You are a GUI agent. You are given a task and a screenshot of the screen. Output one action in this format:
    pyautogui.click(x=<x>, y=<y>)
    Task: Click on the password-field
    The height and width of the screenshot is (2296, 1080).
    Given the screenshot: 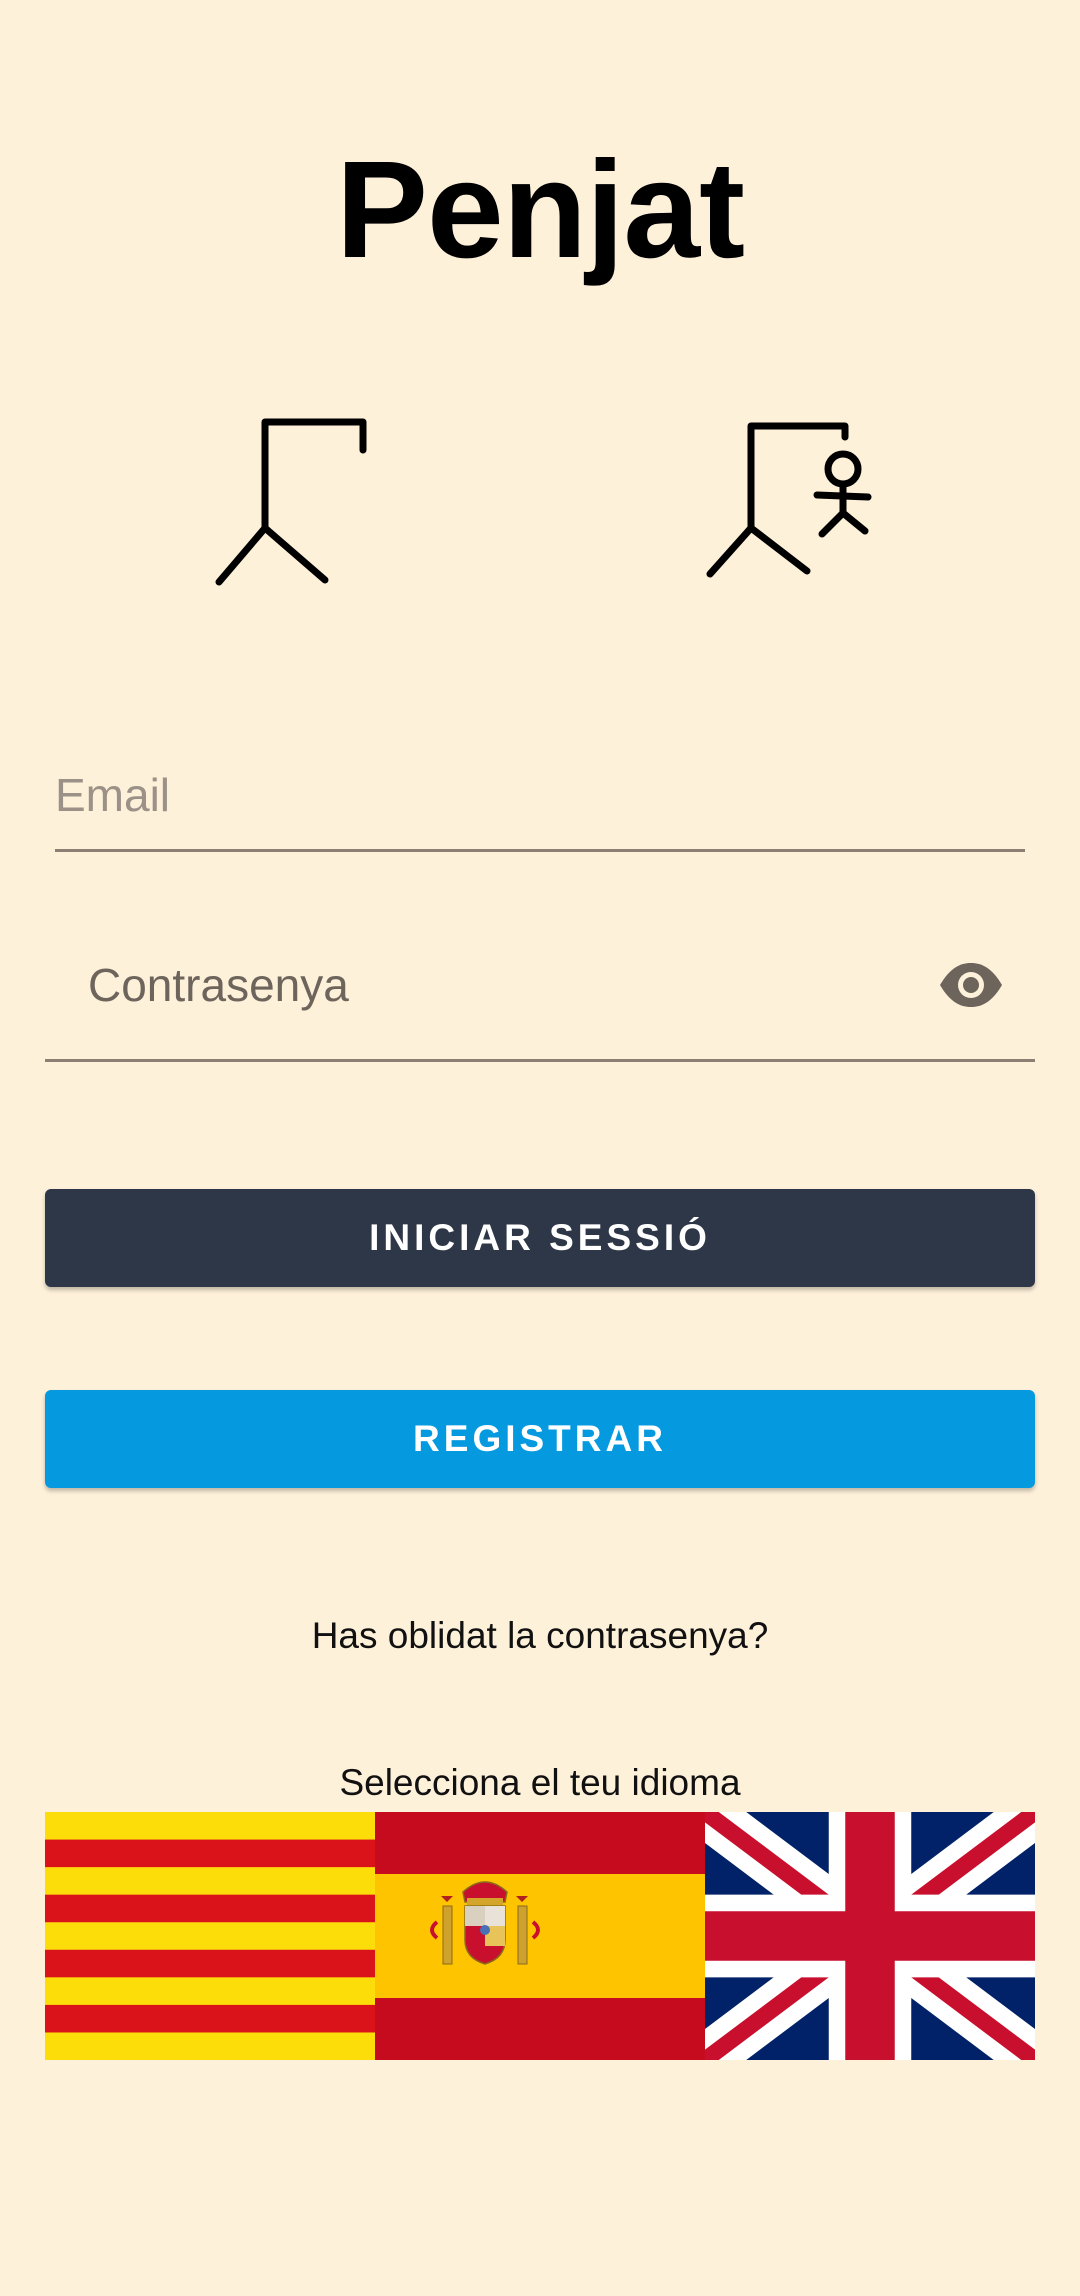 What is the action you would take?
    pyautogui.click(x=540, y=991)
    